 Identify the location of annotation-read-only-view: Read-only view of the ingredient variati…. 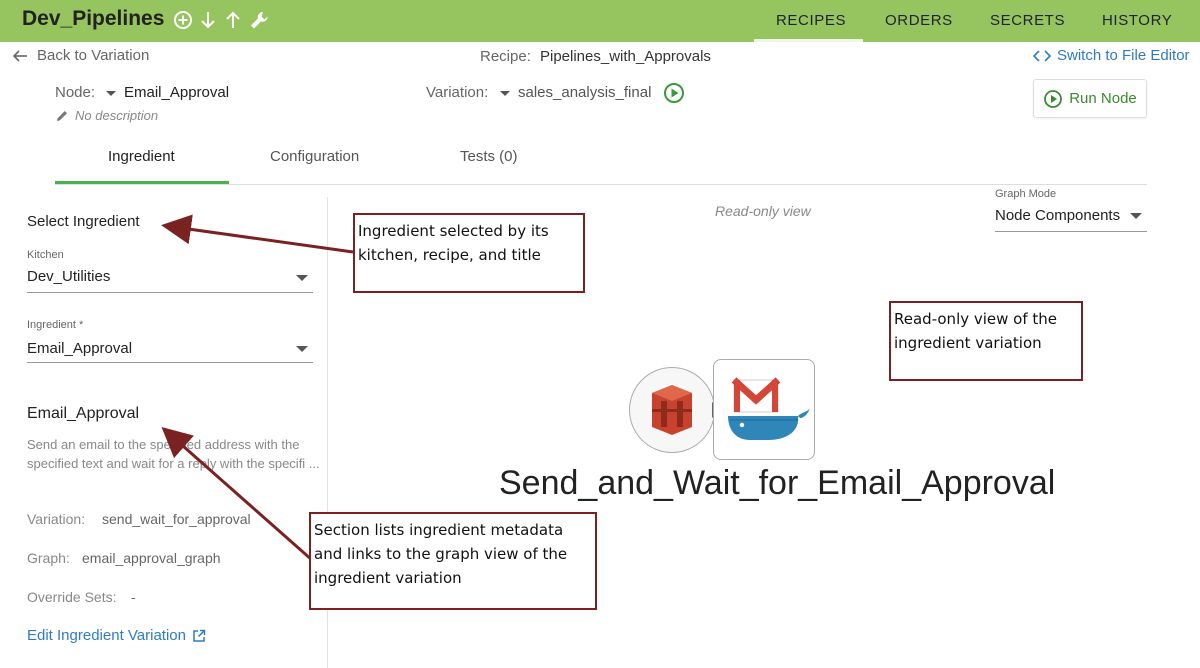
(986, 341).